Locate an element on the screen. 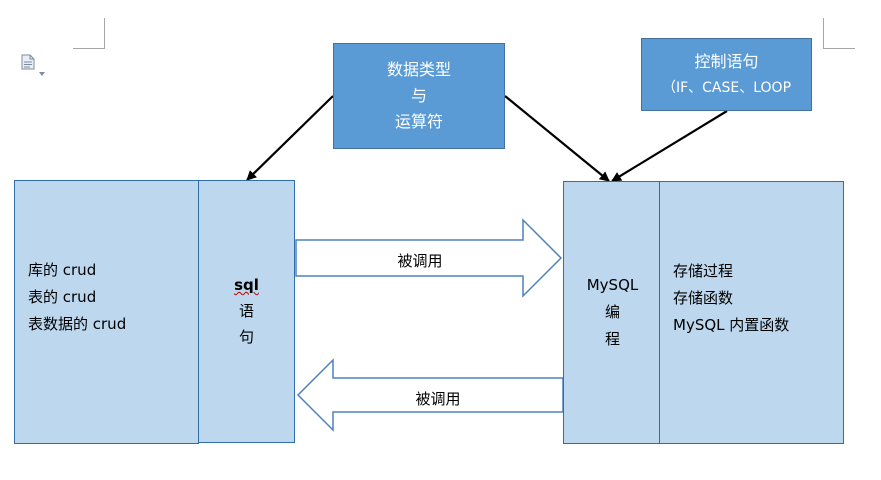 The width and height of the screenshot is (881, 480). arrow-control-to-mysql is located at coordinates (669, 146).